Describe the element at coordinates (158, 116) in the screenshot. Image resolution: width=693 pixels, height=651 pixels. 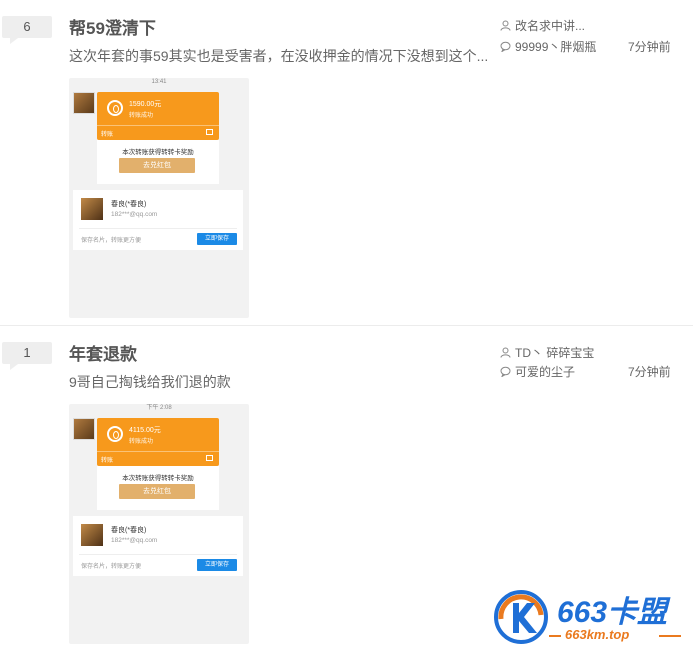
I see `transfer-card: 1590.00元 转账成功 转账` at that location.